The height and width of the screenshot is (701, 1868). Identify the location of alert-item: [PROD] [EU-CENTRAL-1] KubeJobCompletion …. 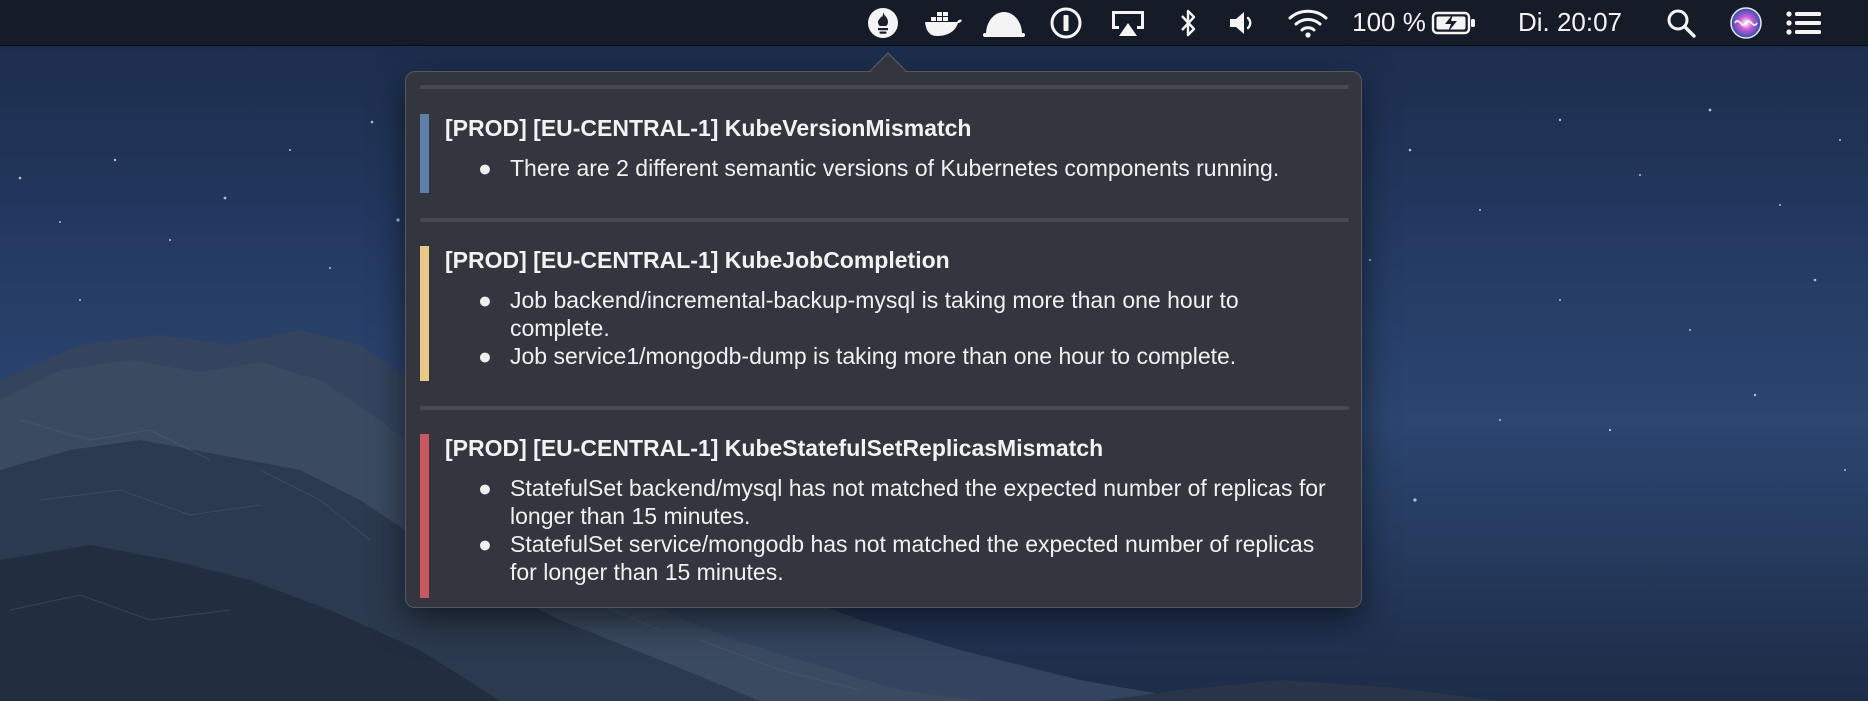
(884, 313).